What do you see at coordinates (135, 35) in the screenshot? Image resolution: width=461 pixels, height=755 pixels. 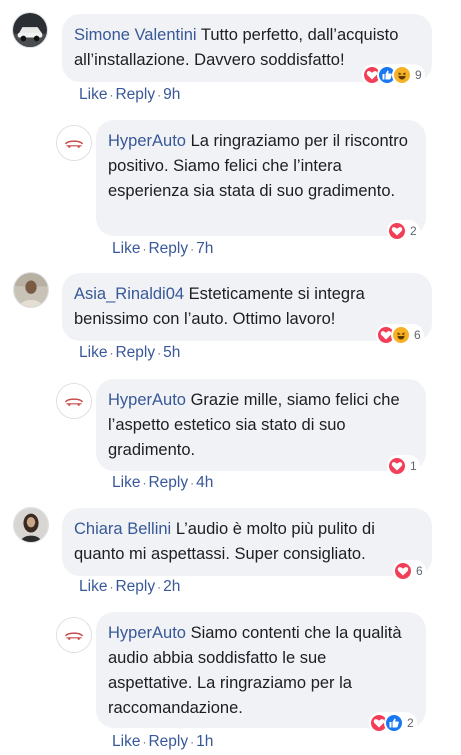 I see `comment-author: Simone Valentini` at bounding box center [135, 35].